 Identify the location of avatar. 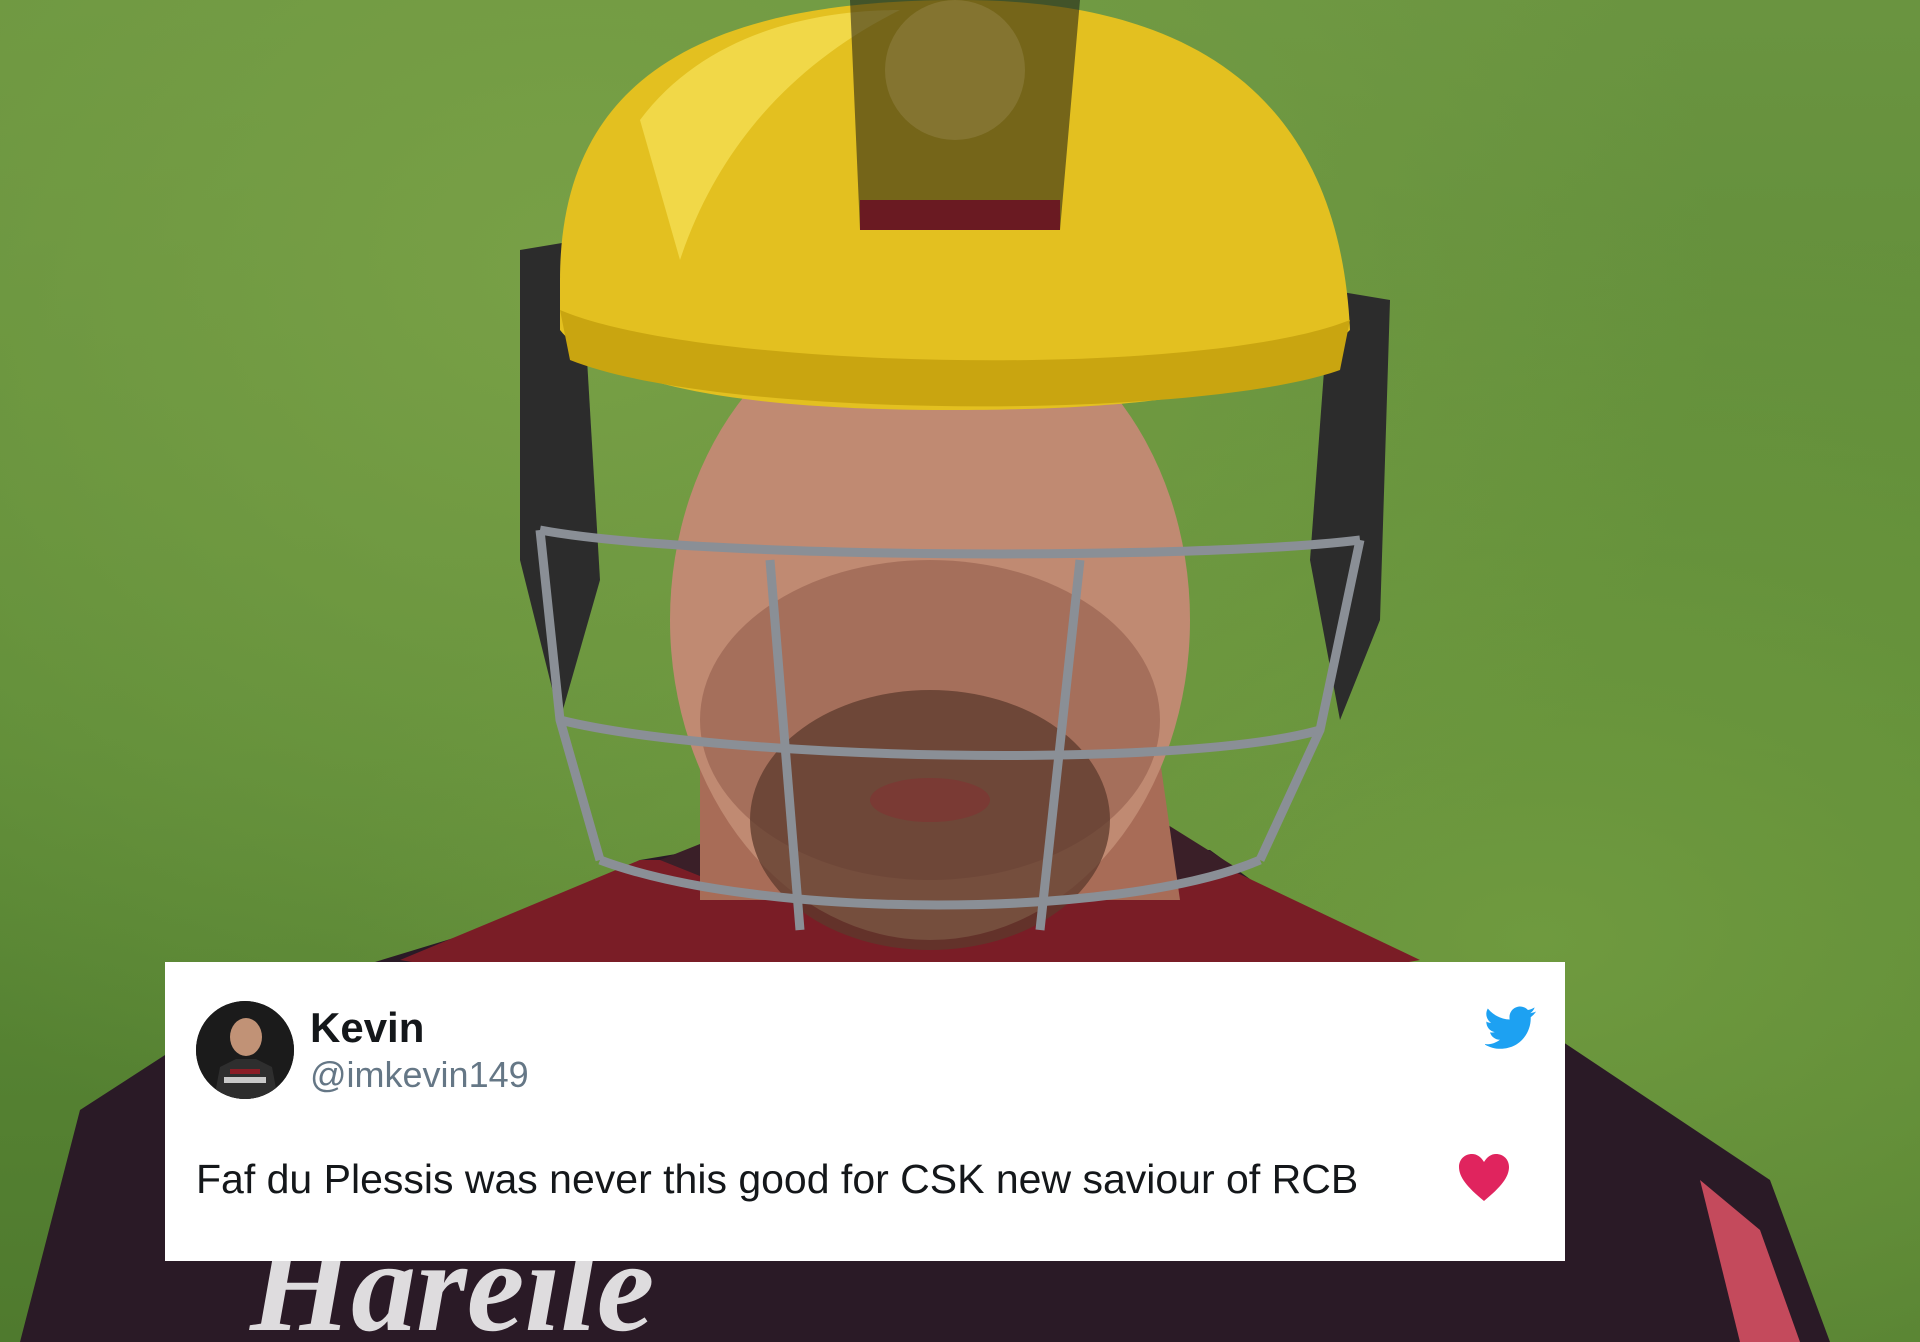
(245, 1050).